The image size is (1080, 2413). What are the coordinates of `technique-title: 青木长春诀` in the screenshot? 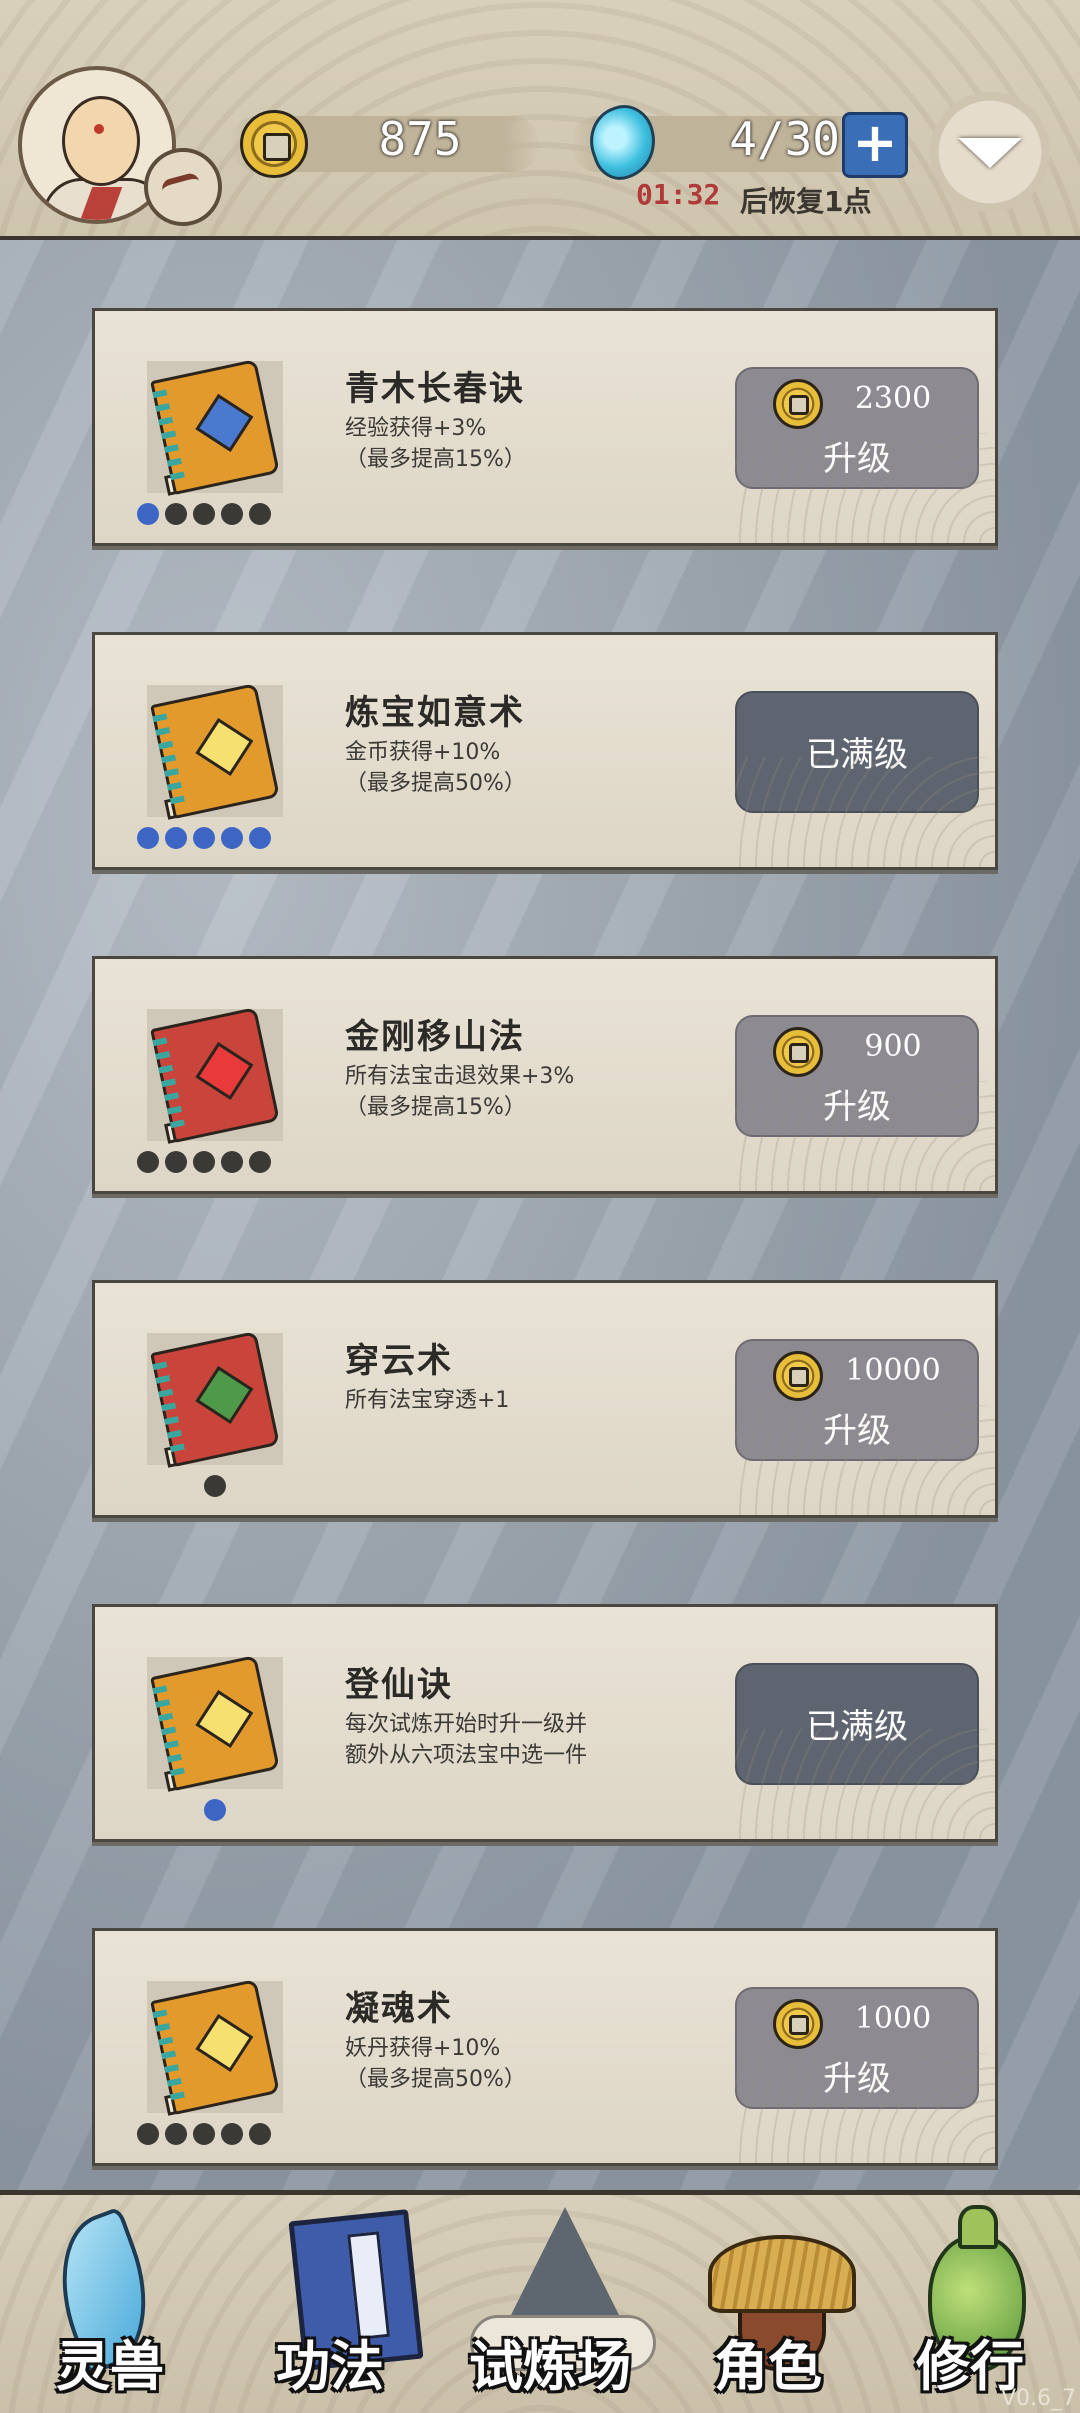 It's located at (435, 389).